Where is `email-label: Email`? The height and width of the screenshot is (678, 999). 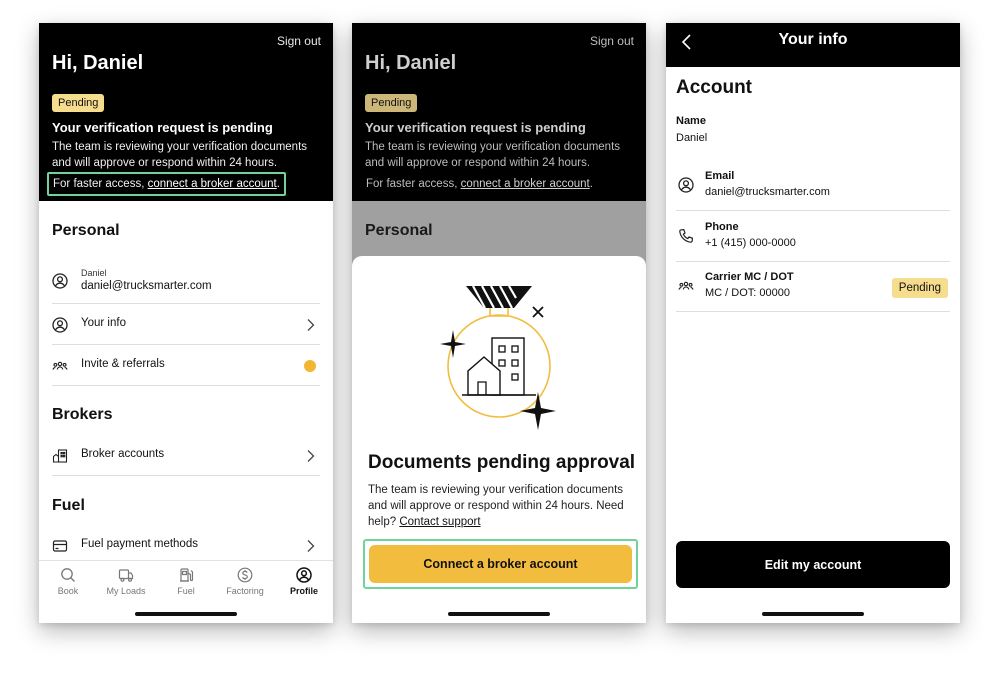 email-label: Email is located at coordinates (720, 176).